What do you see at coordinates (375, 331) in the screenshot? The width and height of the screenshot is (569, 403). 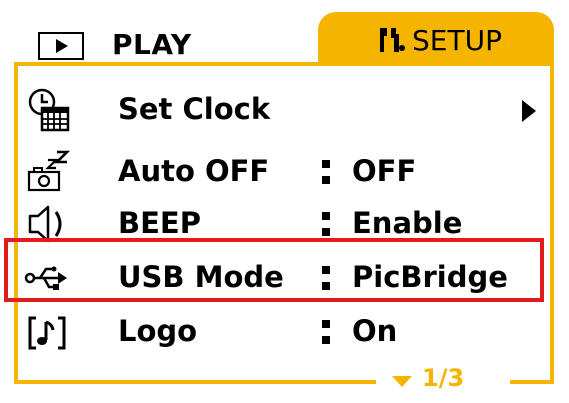 I see `menu-item-value: On` at bounding box center [375, 331].